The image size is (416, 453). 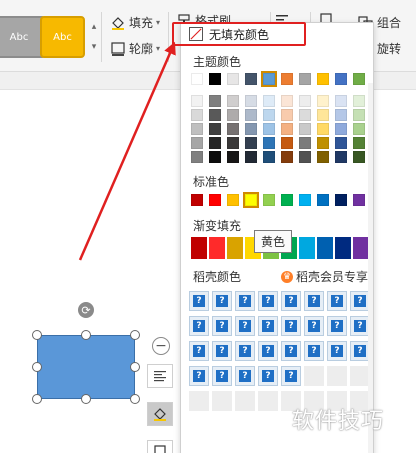 I want to click on dropdown-scrollbar, so click(x=370, y=268).